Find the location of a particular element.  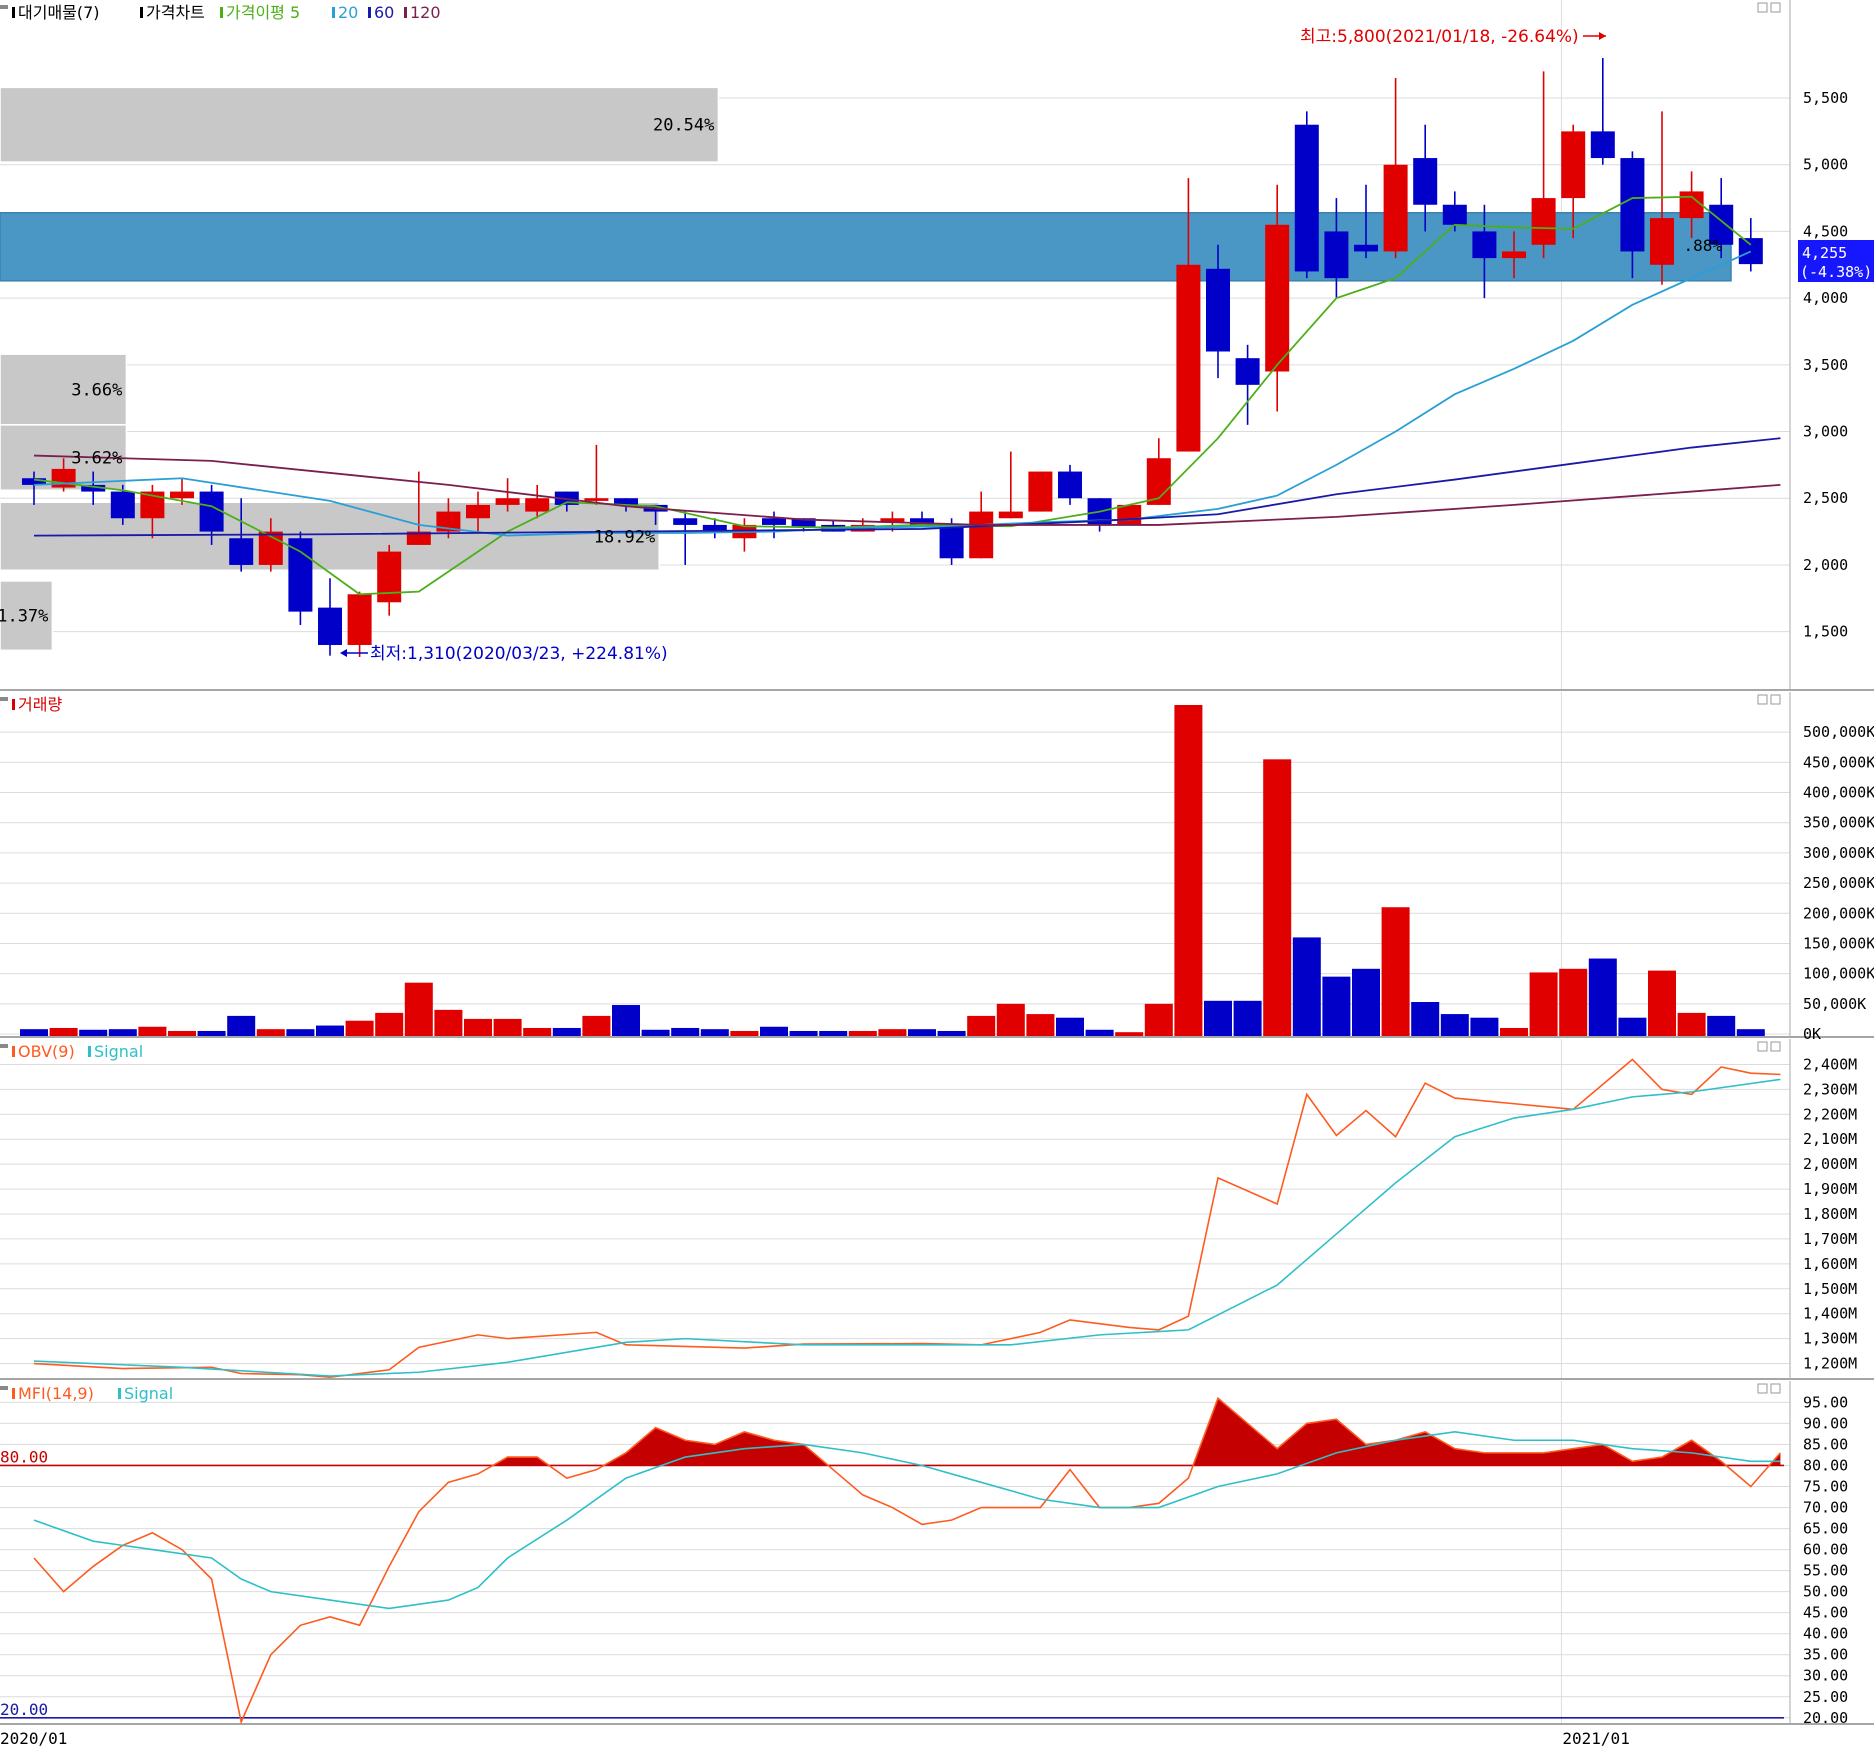

band-label: .88% is located at coordinates (1702, 245).